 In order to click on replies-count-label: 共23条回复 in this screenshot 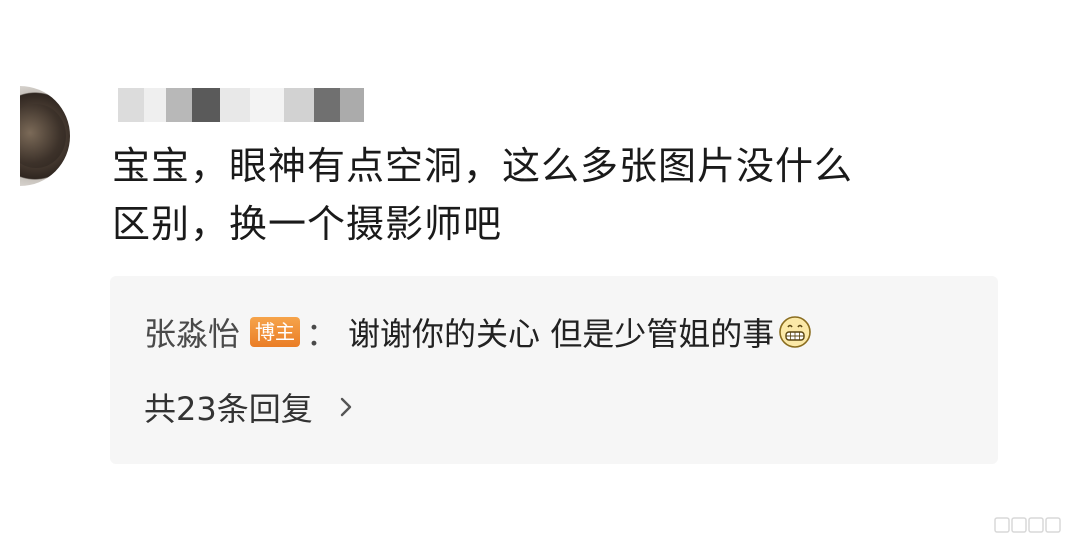, I will do `click(228, 409)`.